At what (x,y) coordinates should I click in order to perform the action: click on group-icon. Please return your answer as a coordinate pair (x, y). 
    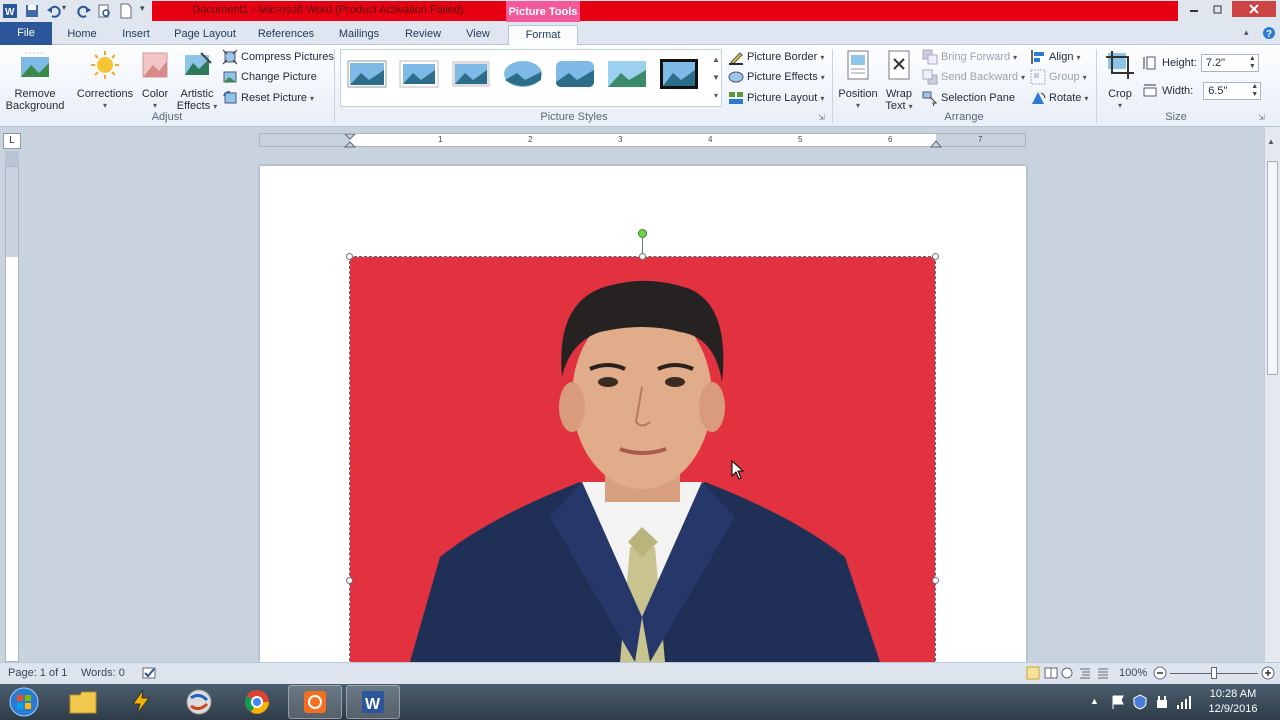
    Looking at the image, I should click on (1038, 77).